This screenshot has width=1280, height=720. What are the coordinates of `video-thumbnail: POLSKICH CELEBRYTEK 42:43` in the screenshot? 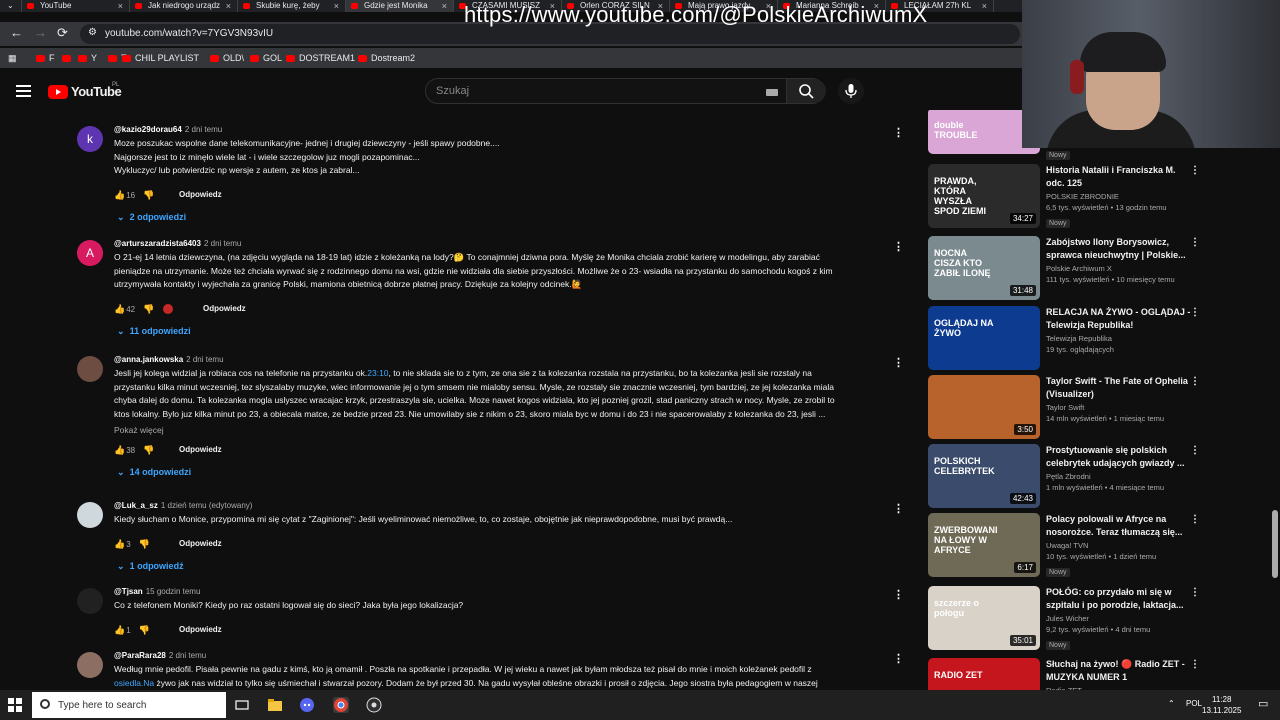 It's located at (984, 476).